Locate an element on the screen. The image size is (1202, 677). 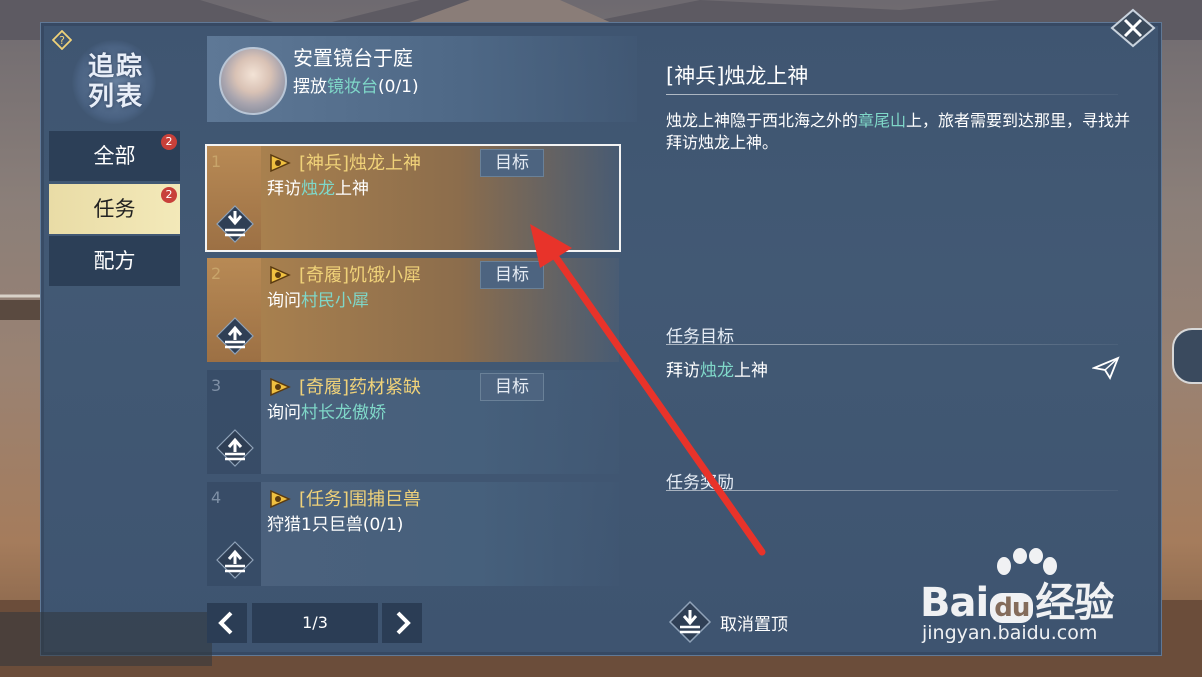
quest-number: 2 is located at coordinates (216, 273).